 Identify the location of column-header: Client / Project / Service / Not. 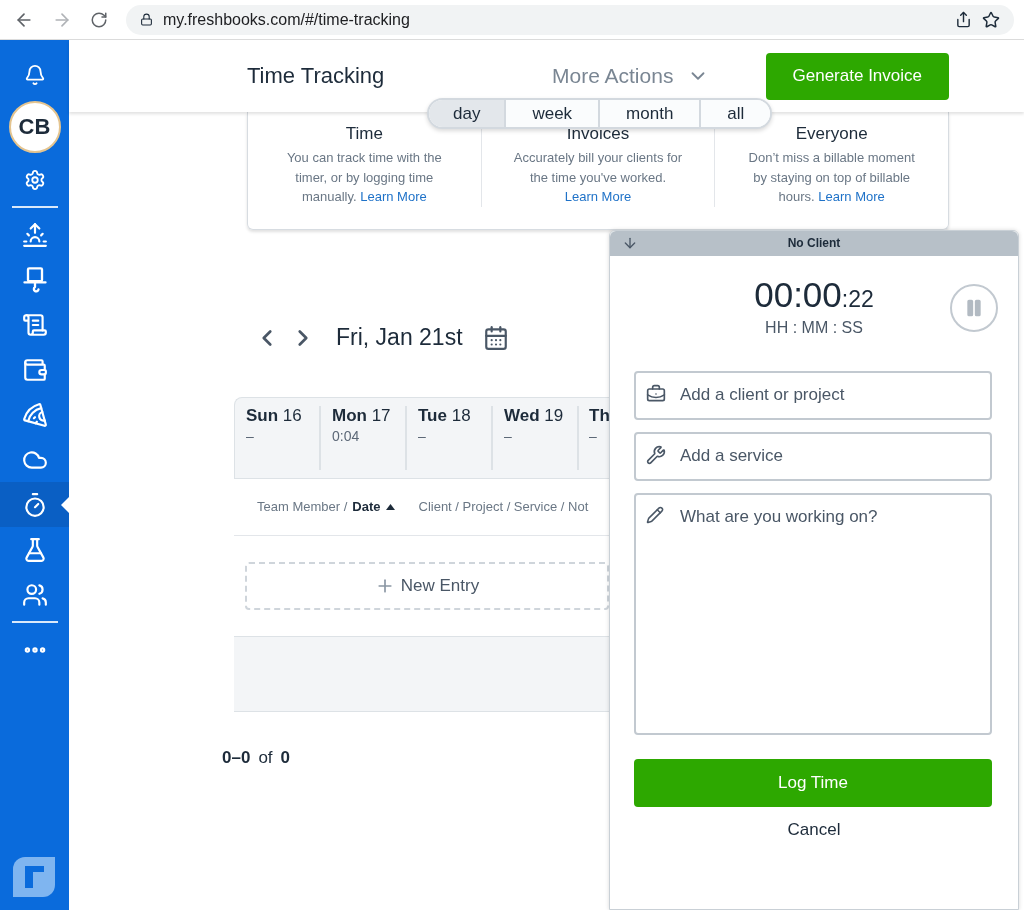
(503, 506).